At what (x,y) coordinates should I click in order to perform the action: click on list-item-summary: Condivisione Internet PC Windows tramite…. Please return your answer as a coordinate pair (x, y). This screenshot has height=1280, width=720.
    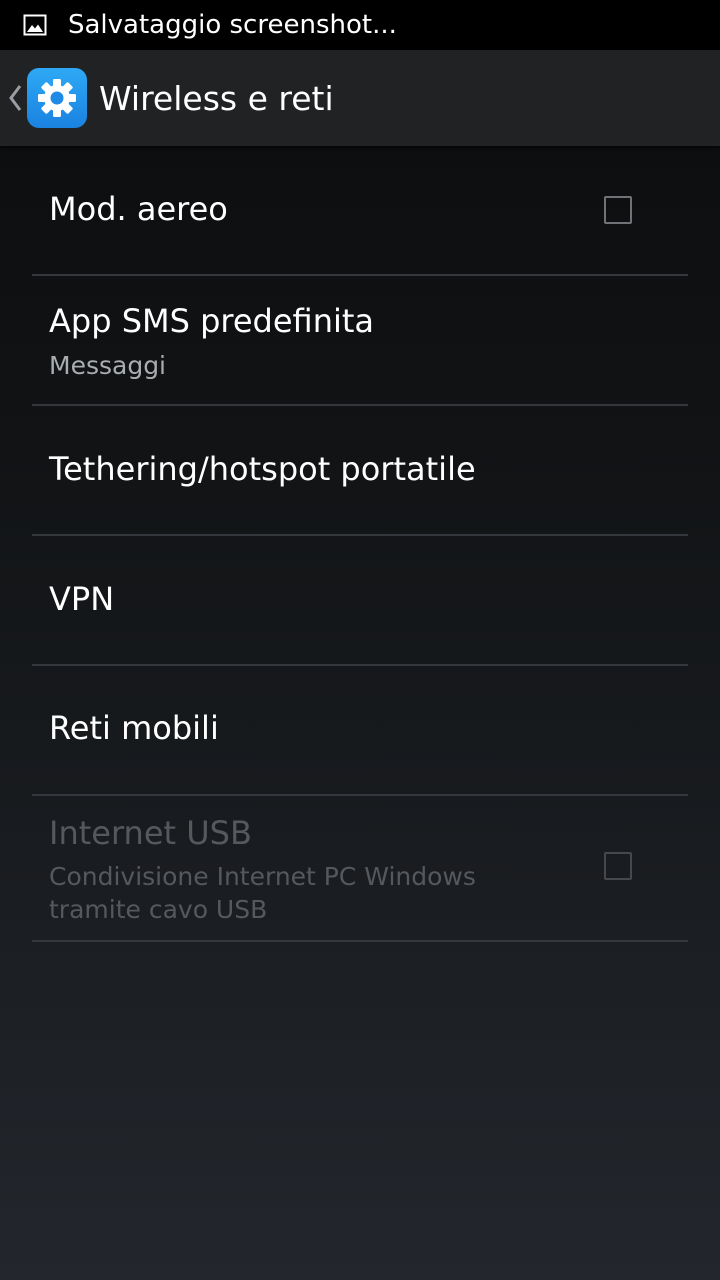
    Looking at the image, I should click on (262, 893).